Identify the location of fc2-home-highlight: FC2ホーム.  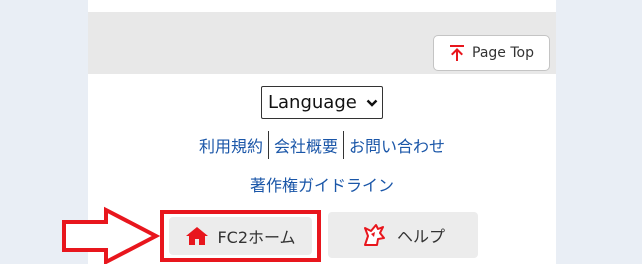
(240, 236).